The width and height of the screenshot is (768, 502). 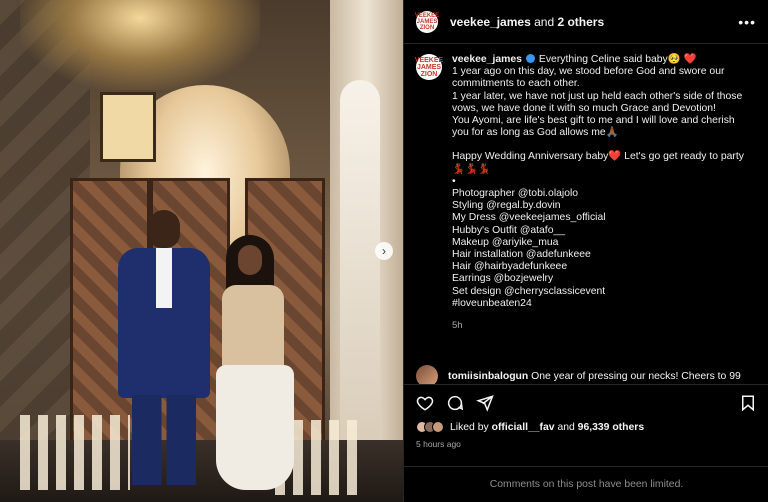 What do you see at coordinates (469, 427) in the screenshot?
I see `likes-prefix: Liked by` at bounding box center [469, 427].